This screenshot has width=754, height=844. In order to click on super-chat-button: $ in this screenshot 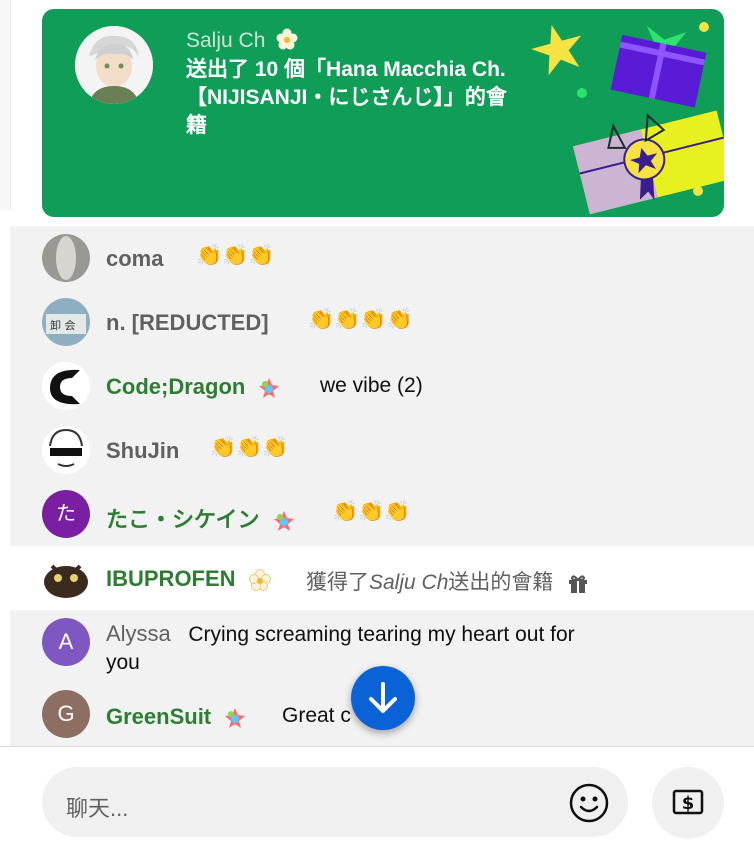, I will do `click(688, 803)`.